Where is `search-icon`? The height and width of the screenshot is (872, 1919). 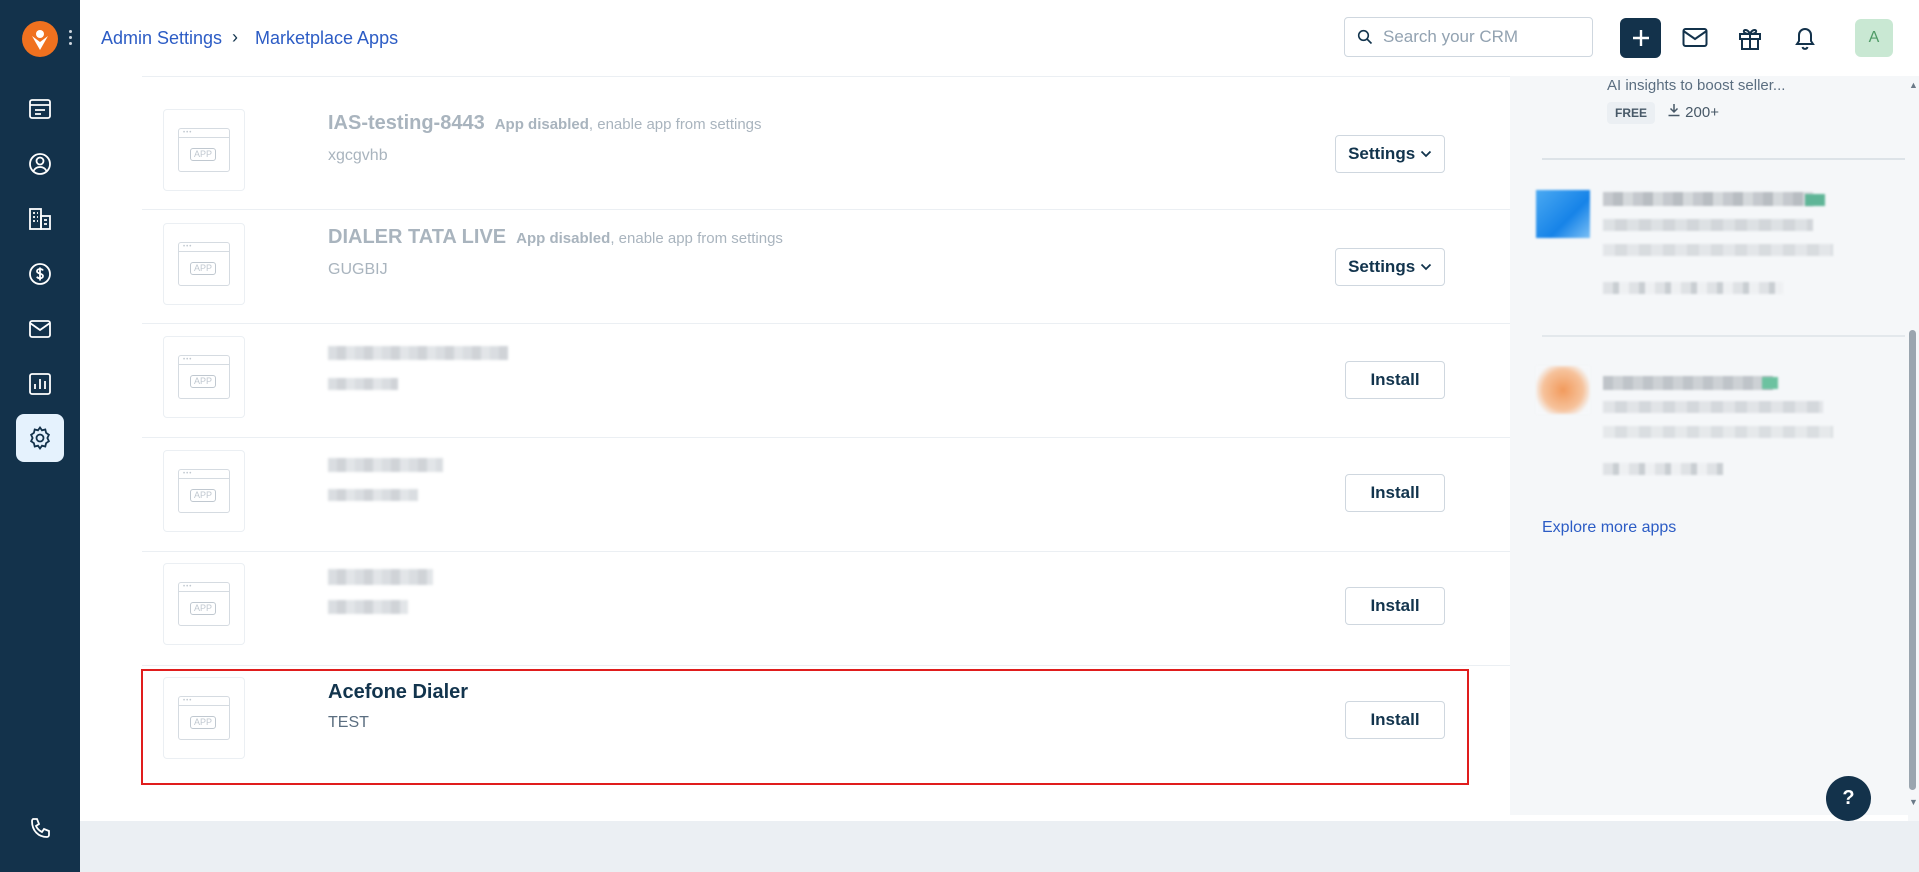 search-icon is located at coordinates (1365, 37).